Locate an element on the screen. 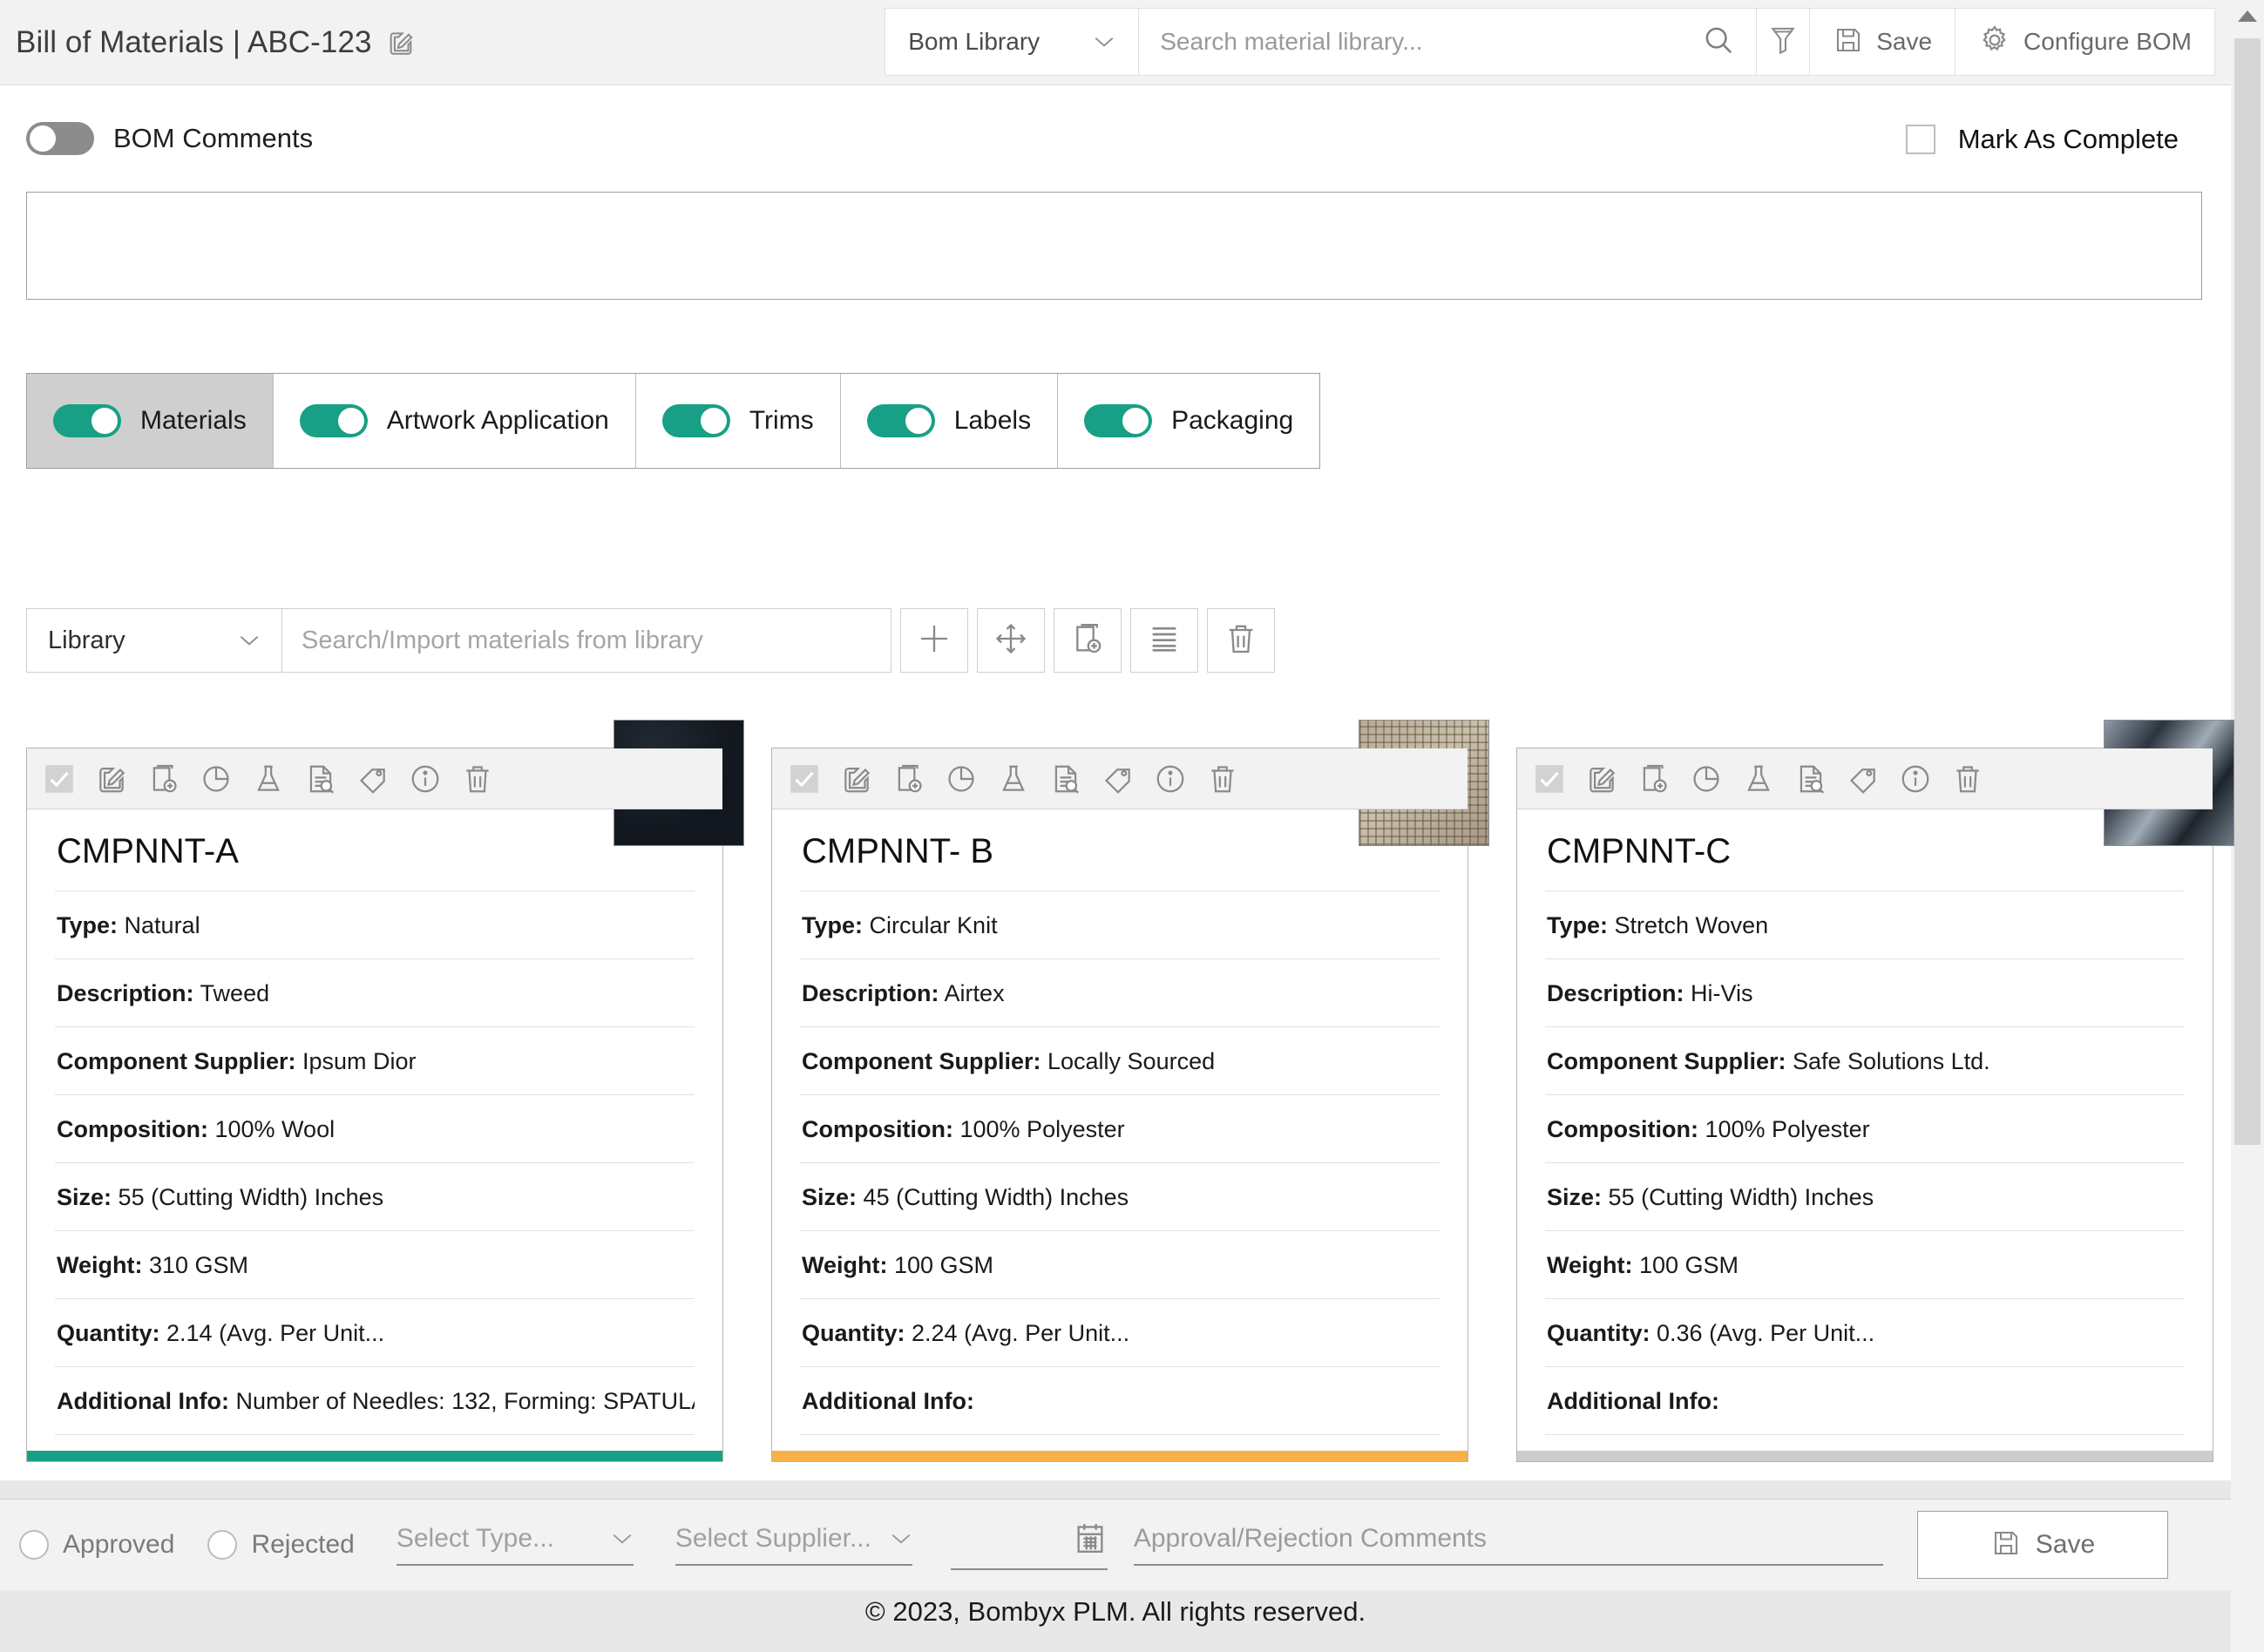 This screenshot has height=1652, width=2264. bom-library-value: Bom Library is located at coordinates (974, 41).